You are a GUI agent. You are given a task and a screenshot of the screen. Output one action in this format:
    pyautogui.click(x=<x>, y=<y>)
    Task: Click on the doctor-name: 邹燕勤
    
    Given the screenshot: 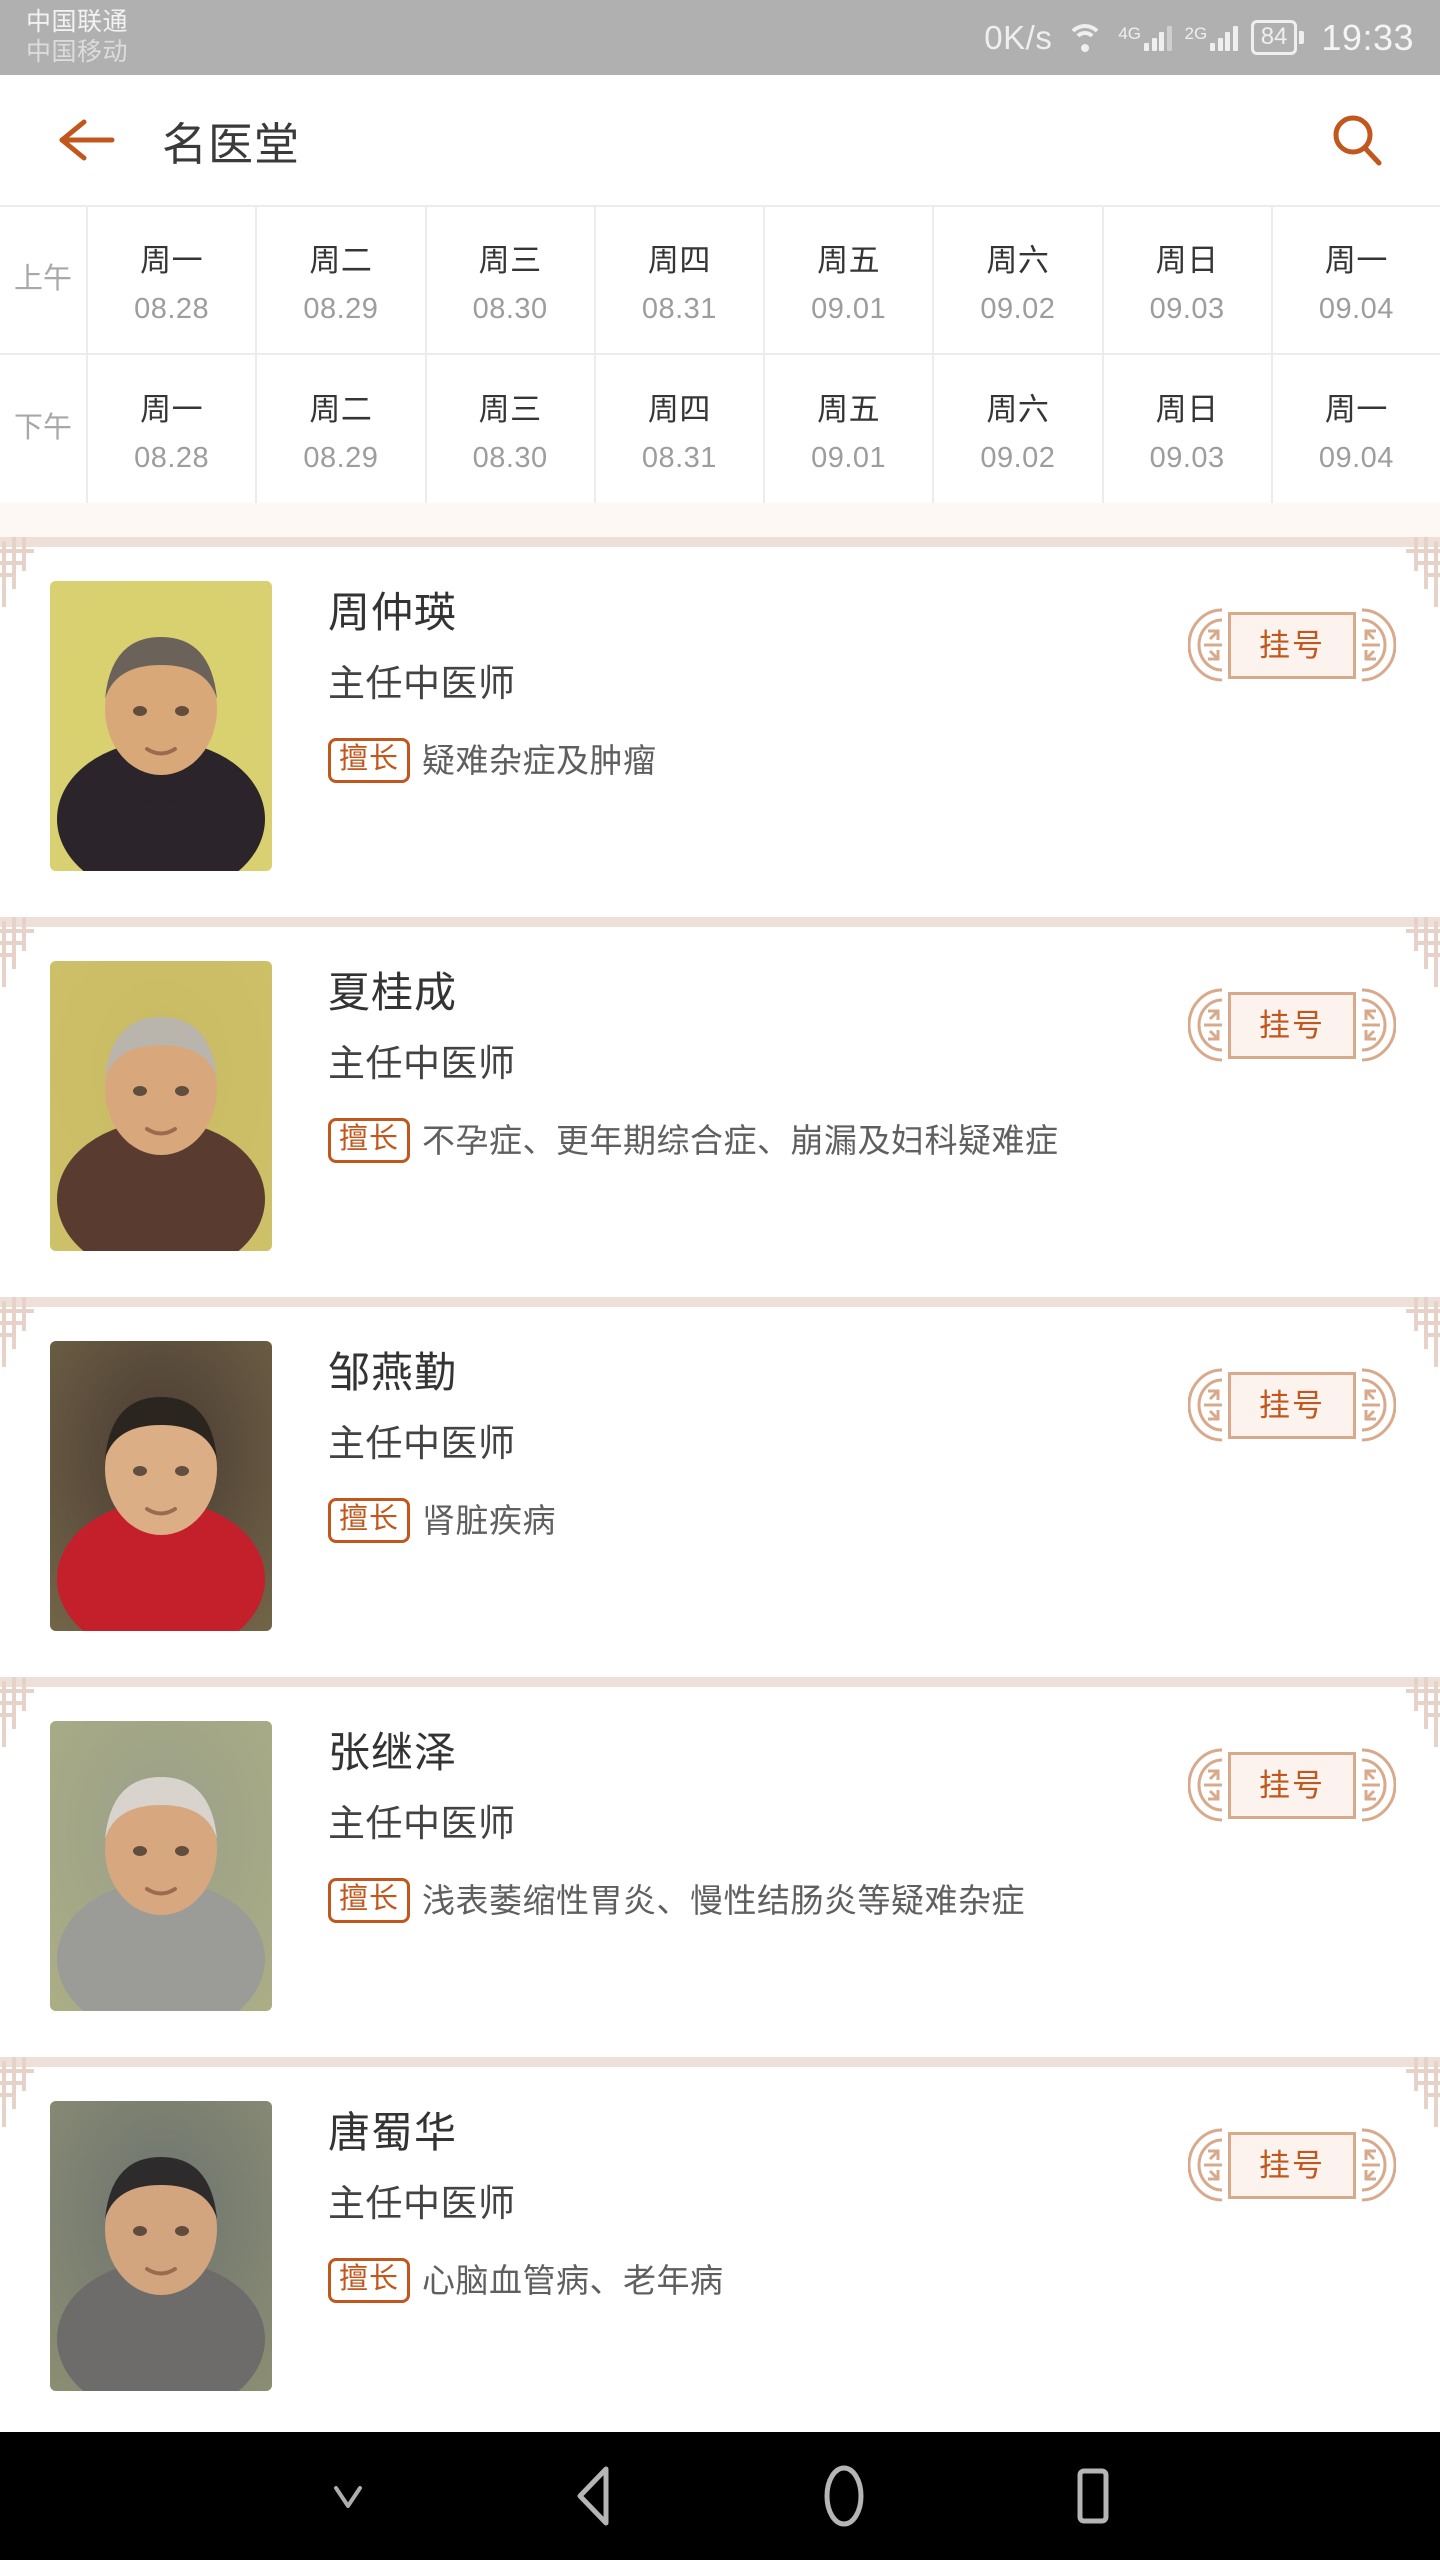 What is the action you would take?
    pyautogui.click(x=393, y=1372)
    